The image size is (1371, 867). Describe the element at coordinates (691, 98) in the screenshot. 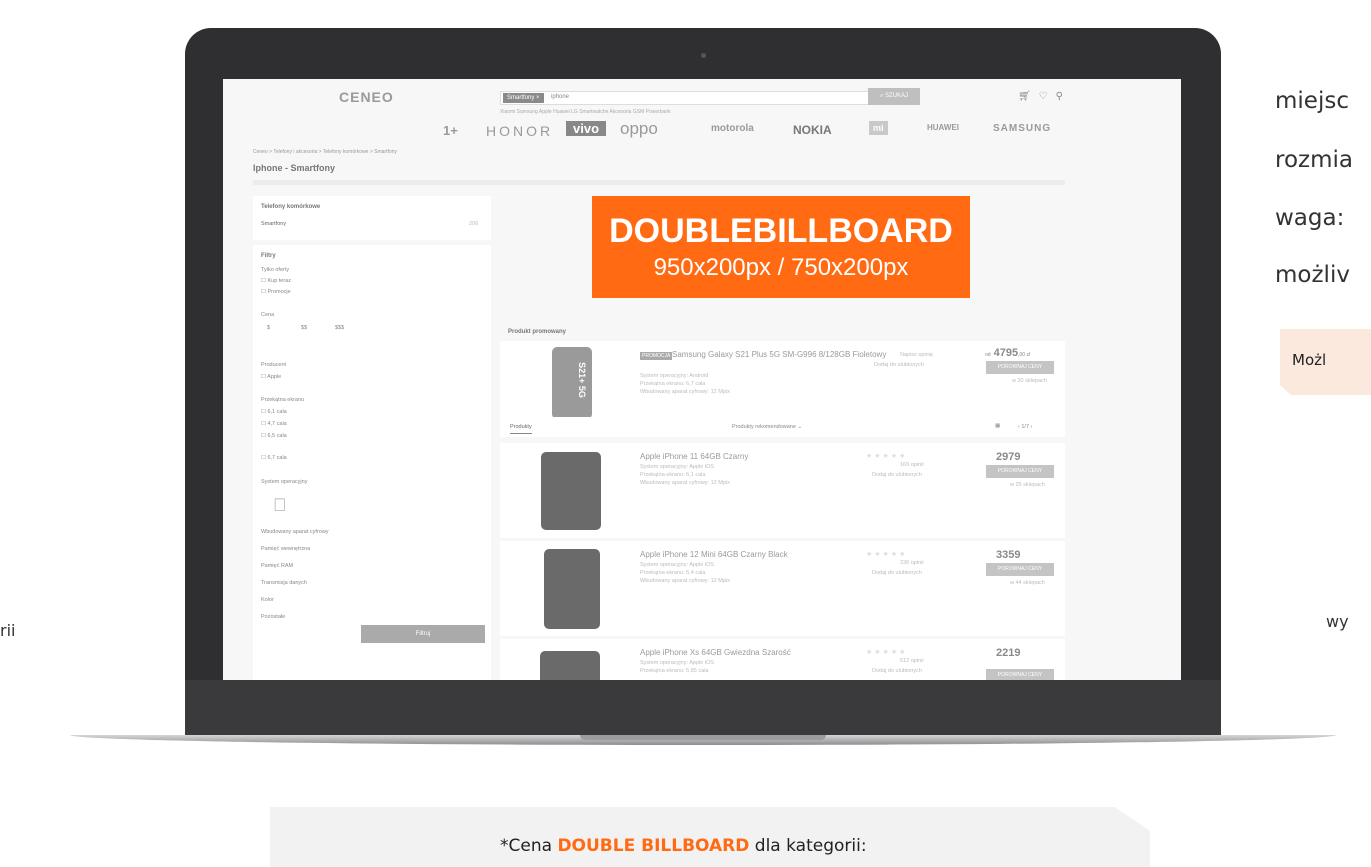

I see `search-input: Smartfony × iphone` at that location.